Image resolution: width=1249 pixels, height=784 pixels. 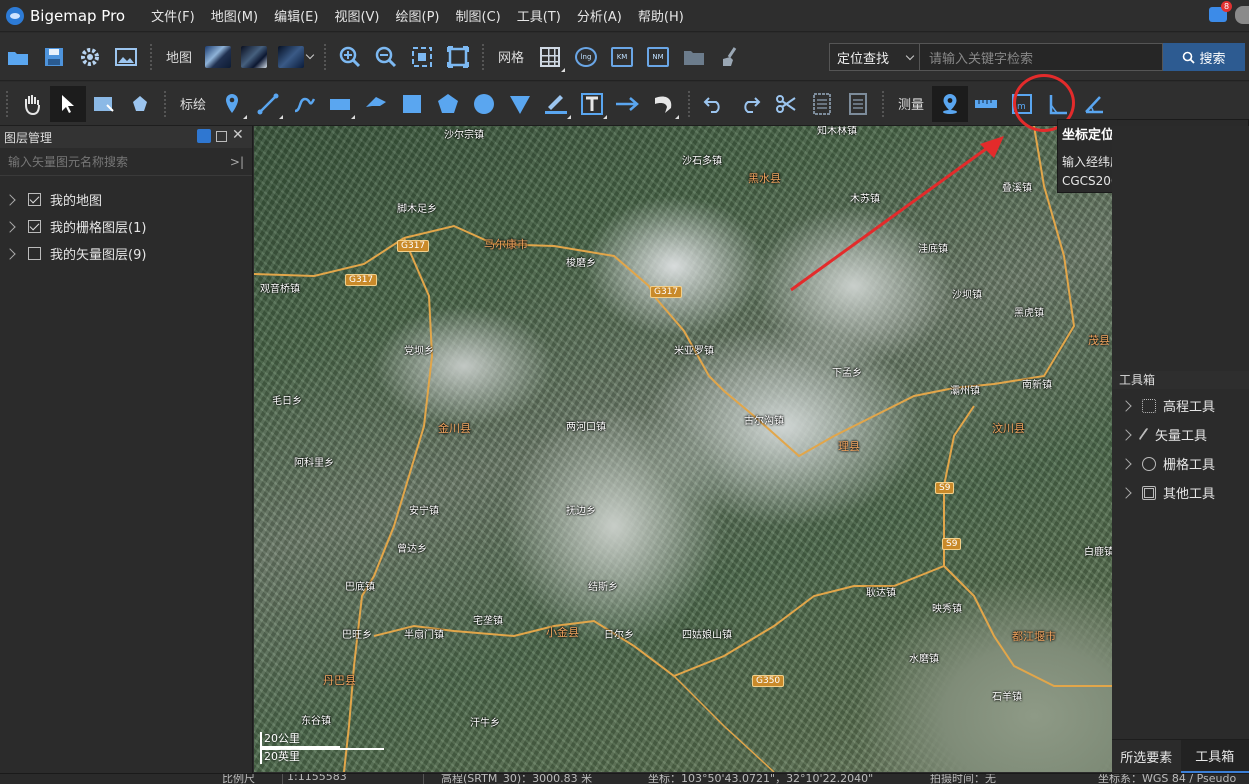 I want to click on tree-item-vector-layers: 我的矢量图层(9), so click(x=126, y=253).